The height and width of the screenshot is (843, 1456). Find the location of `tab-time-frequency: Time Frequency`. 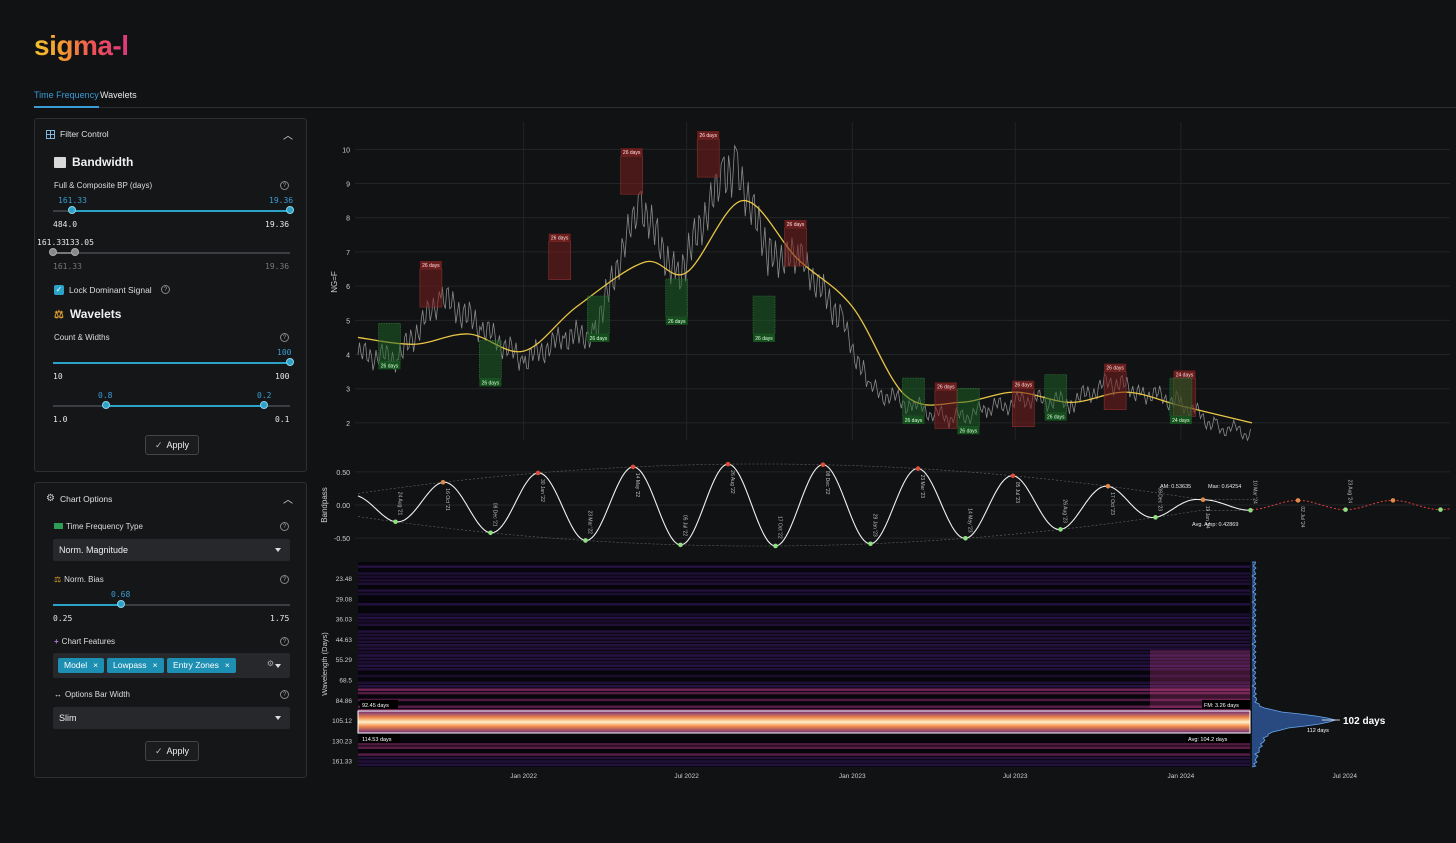

tab-time-frequency: Time Frequency is located at coordinates (66, 99).